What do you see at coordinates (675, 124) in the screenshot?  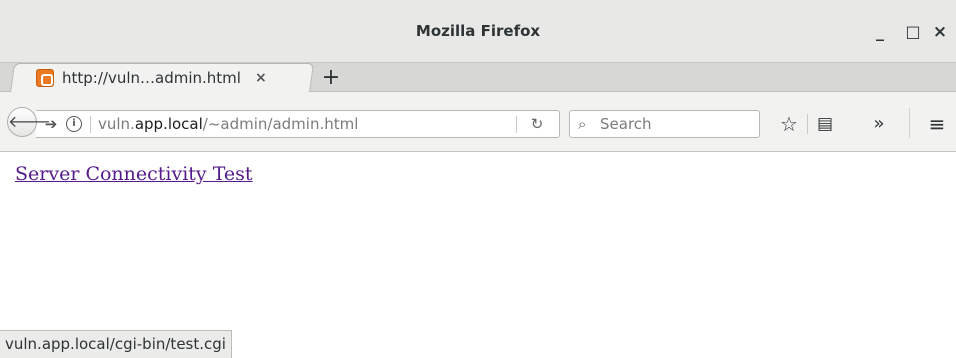 I see `search-input` at bounding box center [675, 124].